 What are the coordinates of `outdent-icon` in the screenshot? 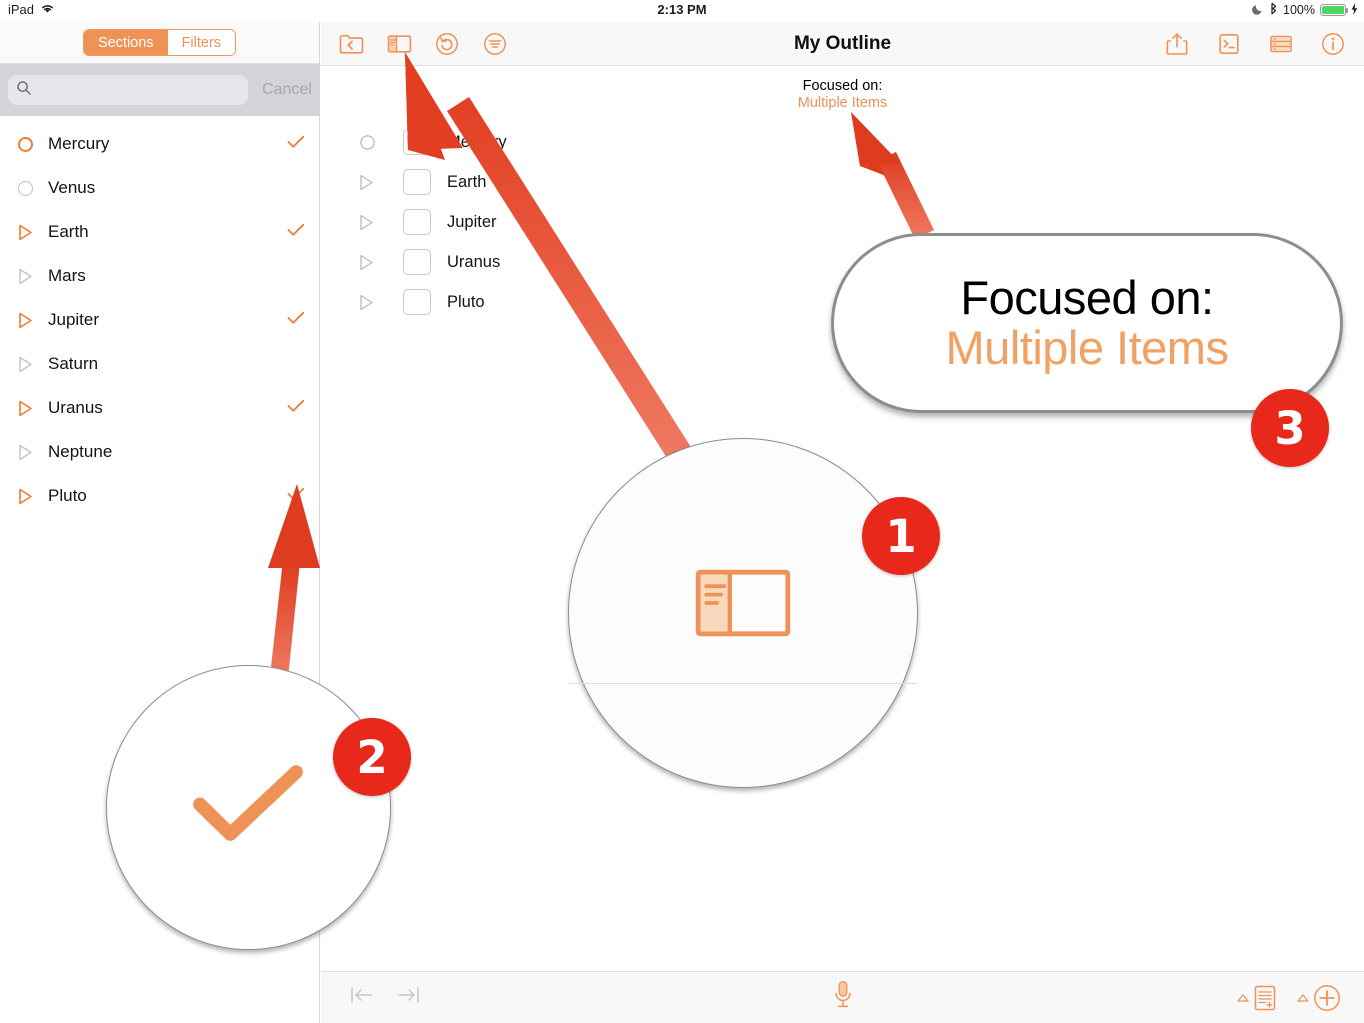 It's located at (362, 997).